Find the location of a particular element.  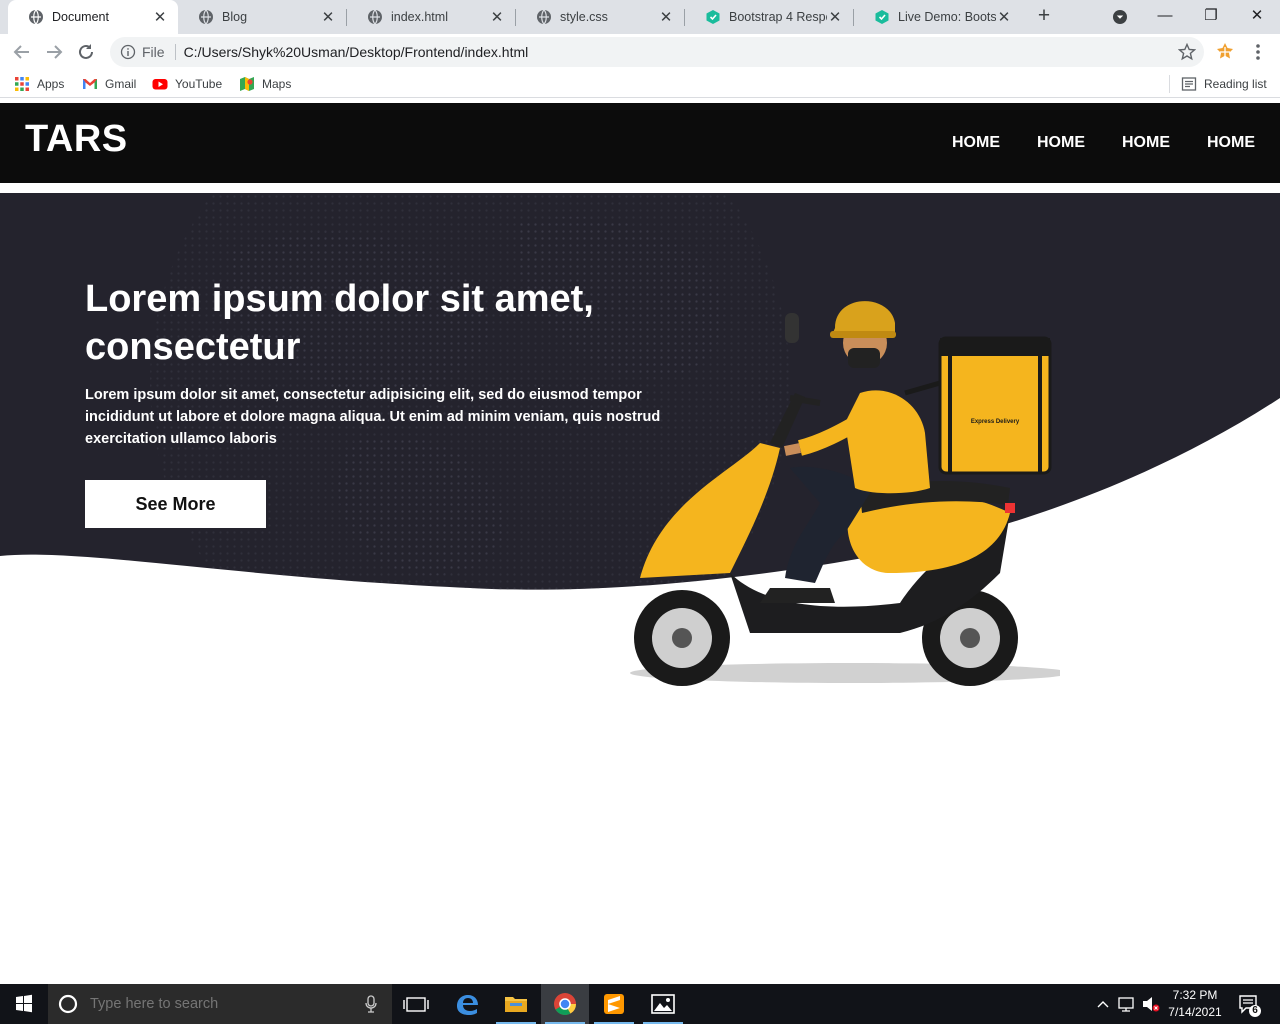

apps-grid-icon is located at coordinates (22, 84).